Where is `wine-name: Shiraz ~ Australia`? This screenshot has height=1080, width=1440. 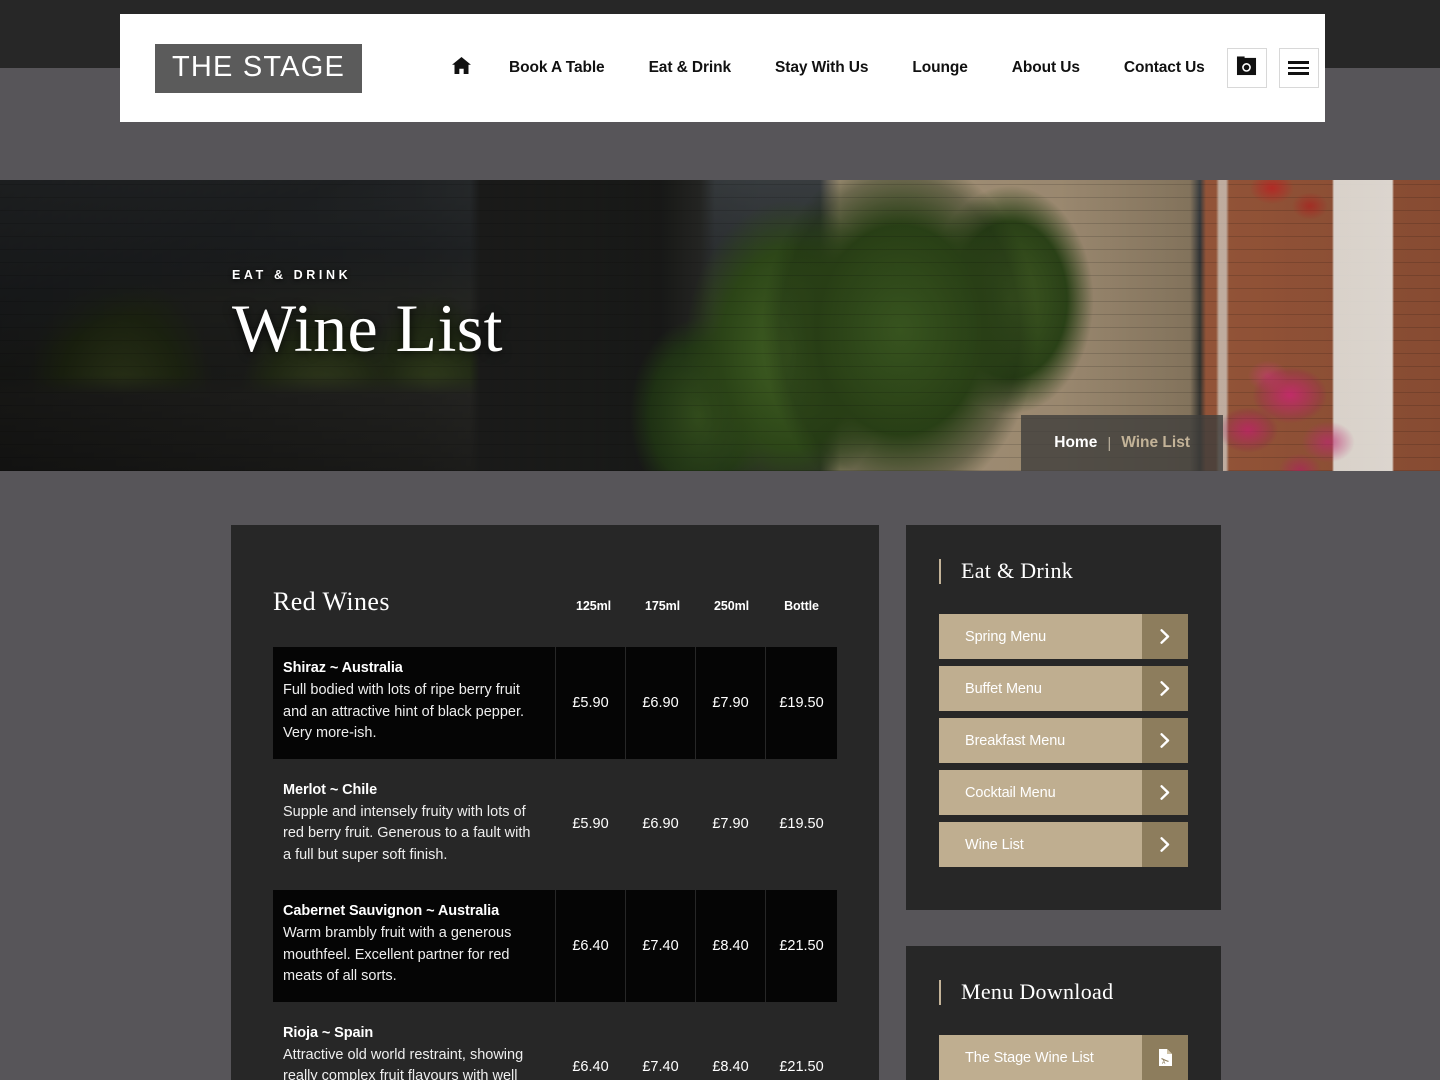 wine-name: Shiraz ~ Australia is located at coordinates (343, 668).